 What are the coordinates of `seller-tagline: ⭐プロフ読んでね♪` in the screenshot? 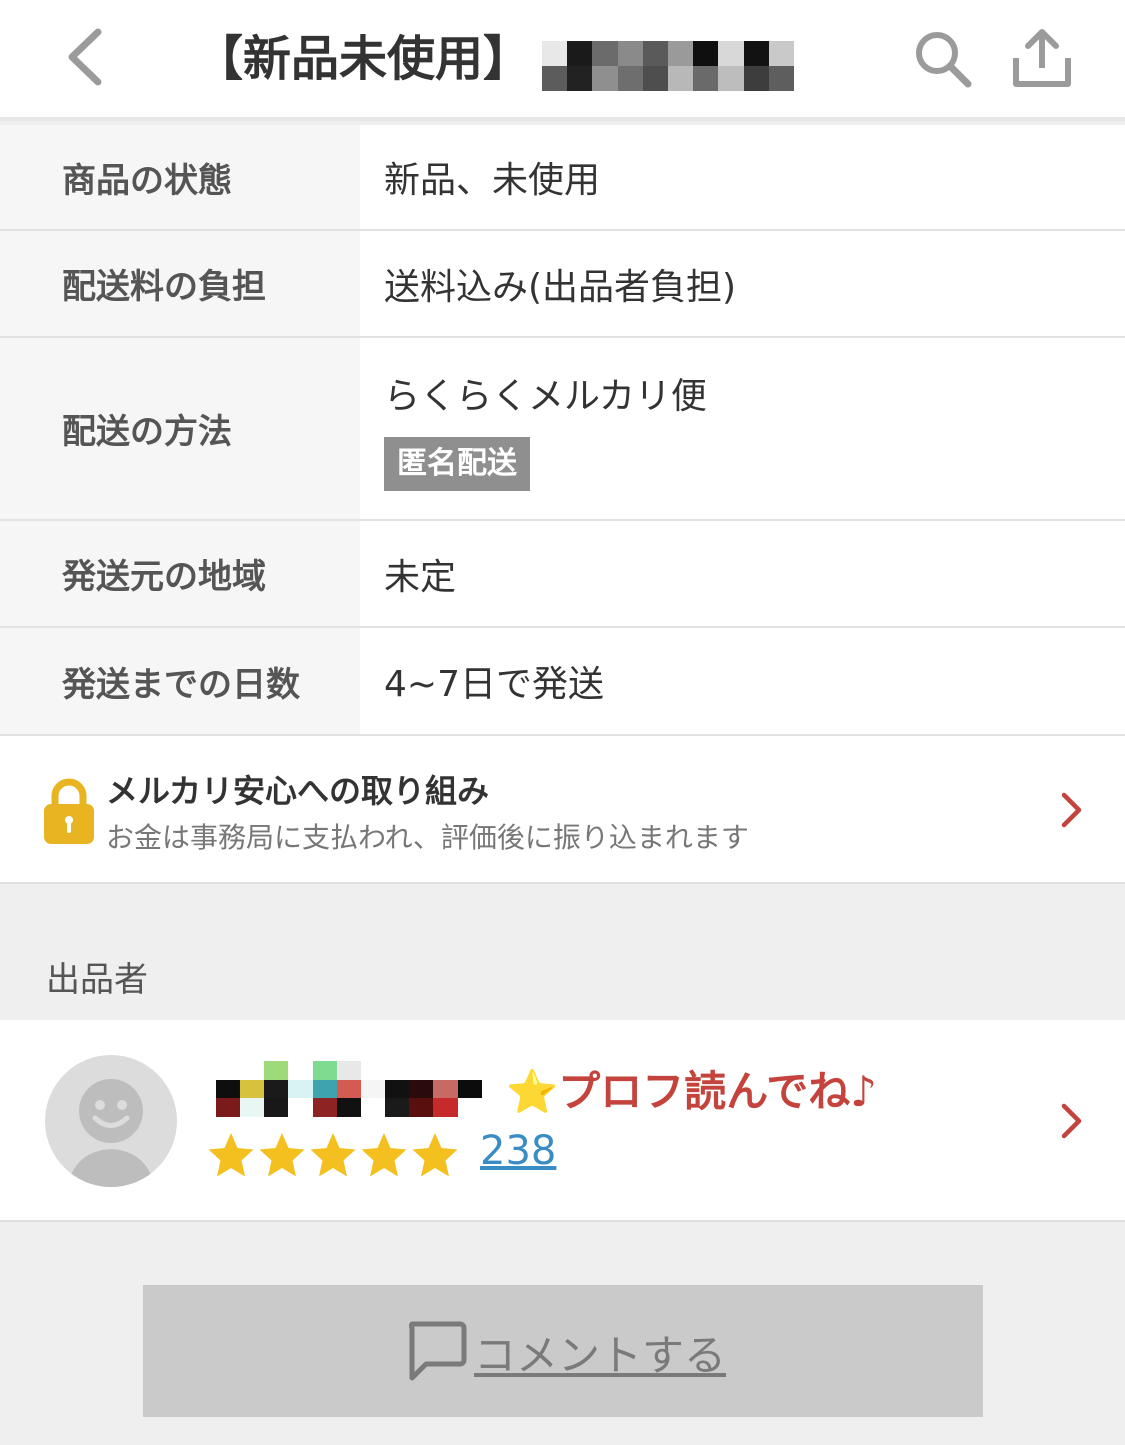 It's located at (691, 1092).